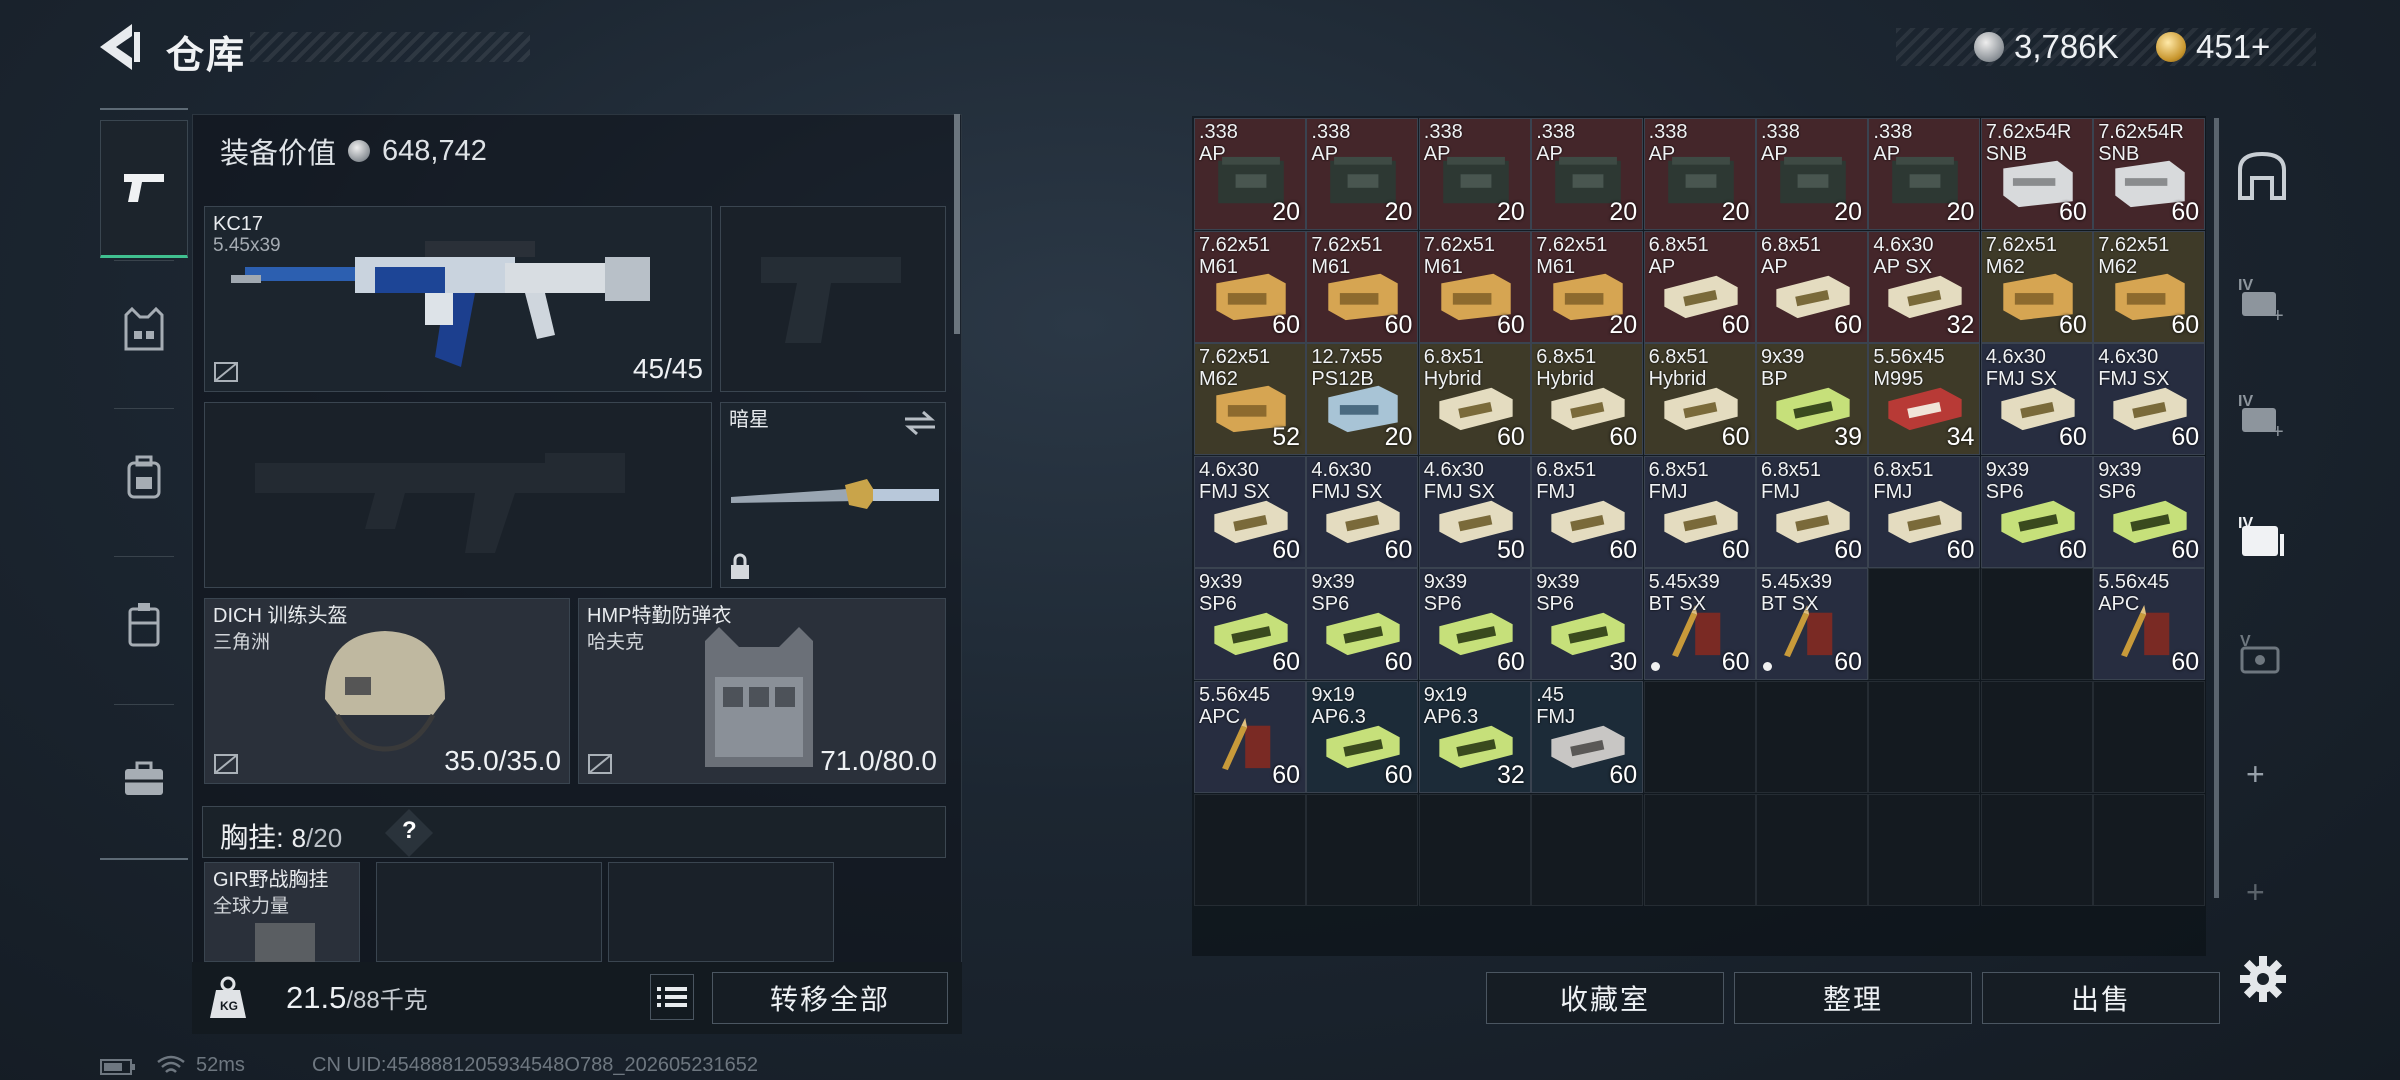  I want to click on armor-slot: HMP特勤防弹衣 哈夫克 71.0/80.0, so click(762, 691).